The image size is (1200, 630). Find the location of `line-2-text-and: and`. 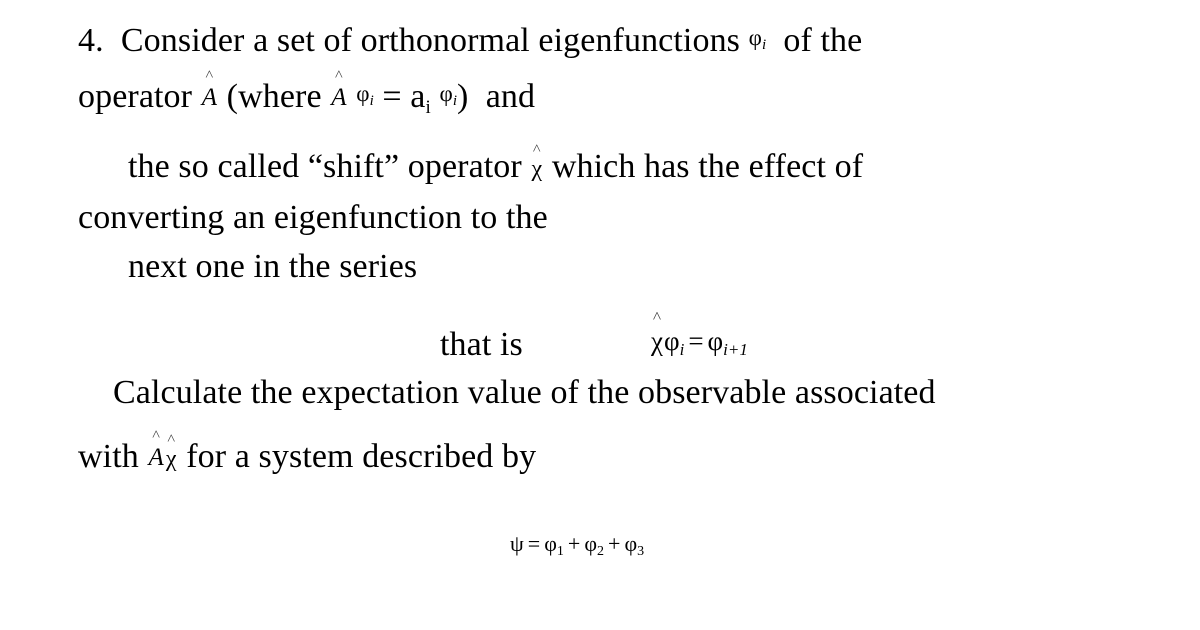

line-2-text-and: and is located at coordinates (510, 96).